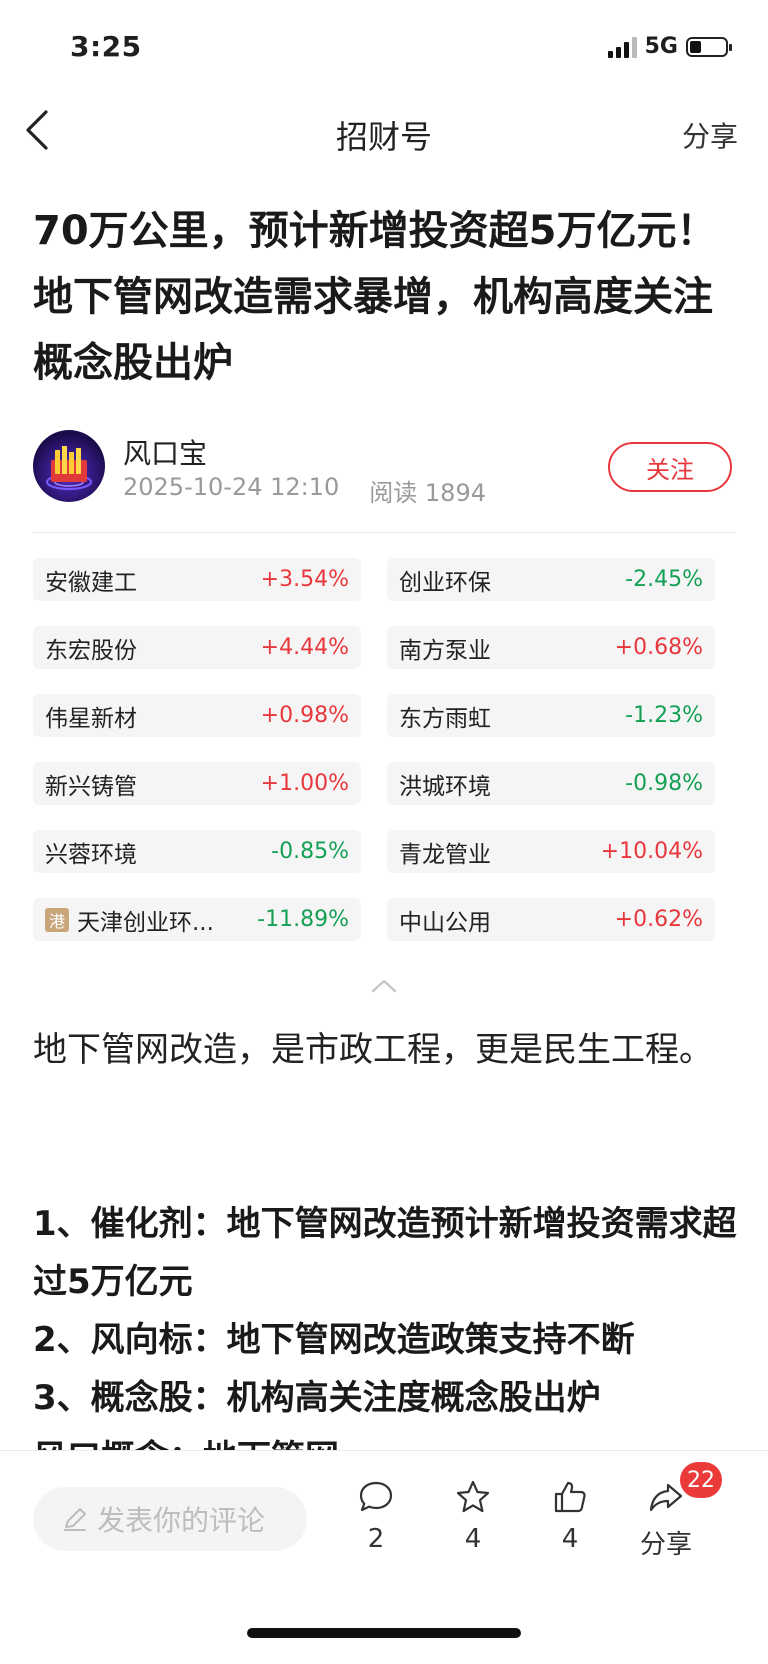 The width and height of the screenshot is (768, 1664). Describe the element at coordinates (570, 1516) in the screenshot. I see `like-button: 4` at that location.